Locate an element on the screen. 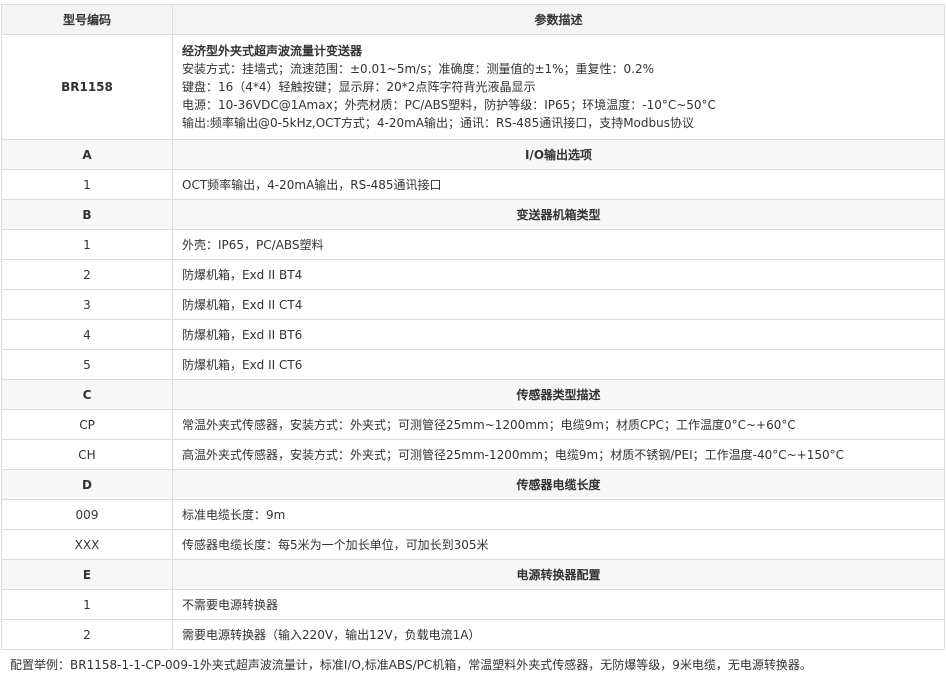  section-title: 变送器机箱类型 is located at coordinates (558, 214).